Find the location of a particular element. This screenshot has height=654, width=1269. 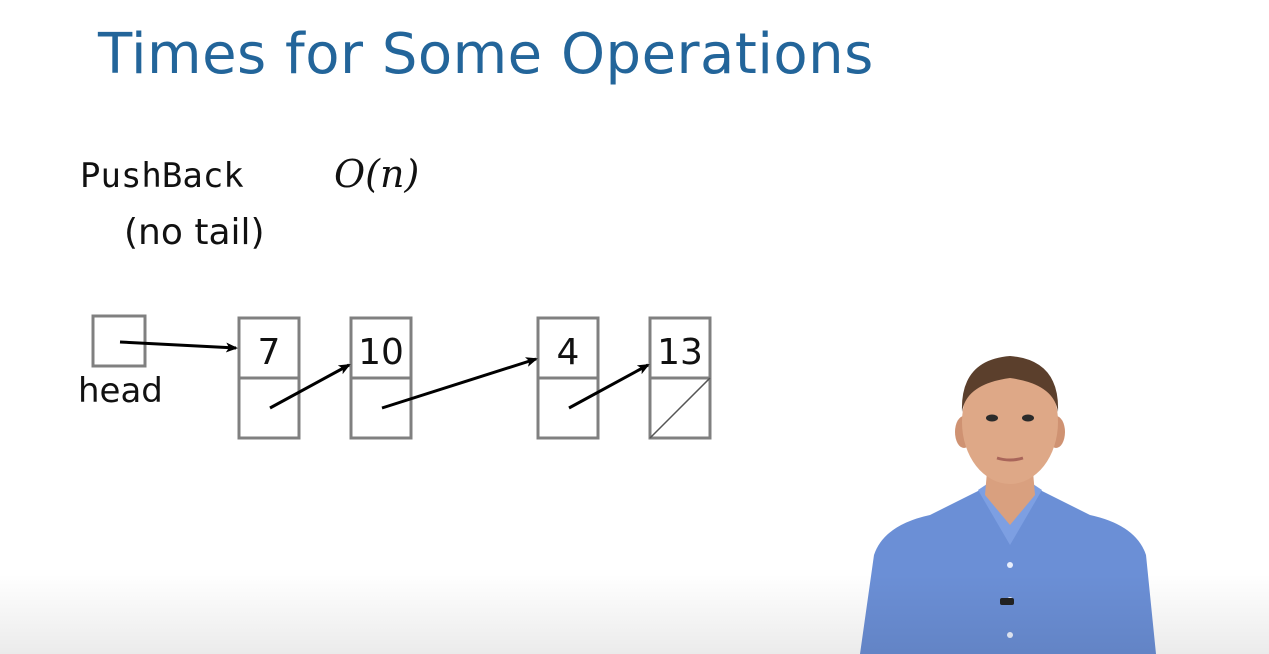

node-key: 10 is located at coordinates (381, 352).